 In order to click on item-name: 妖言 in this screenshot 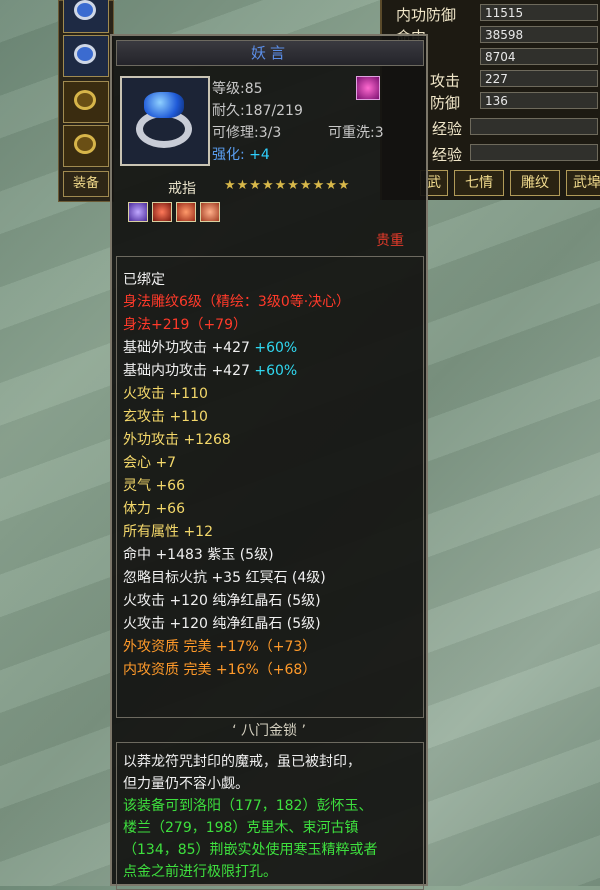, I will do `click(270, 53)`.